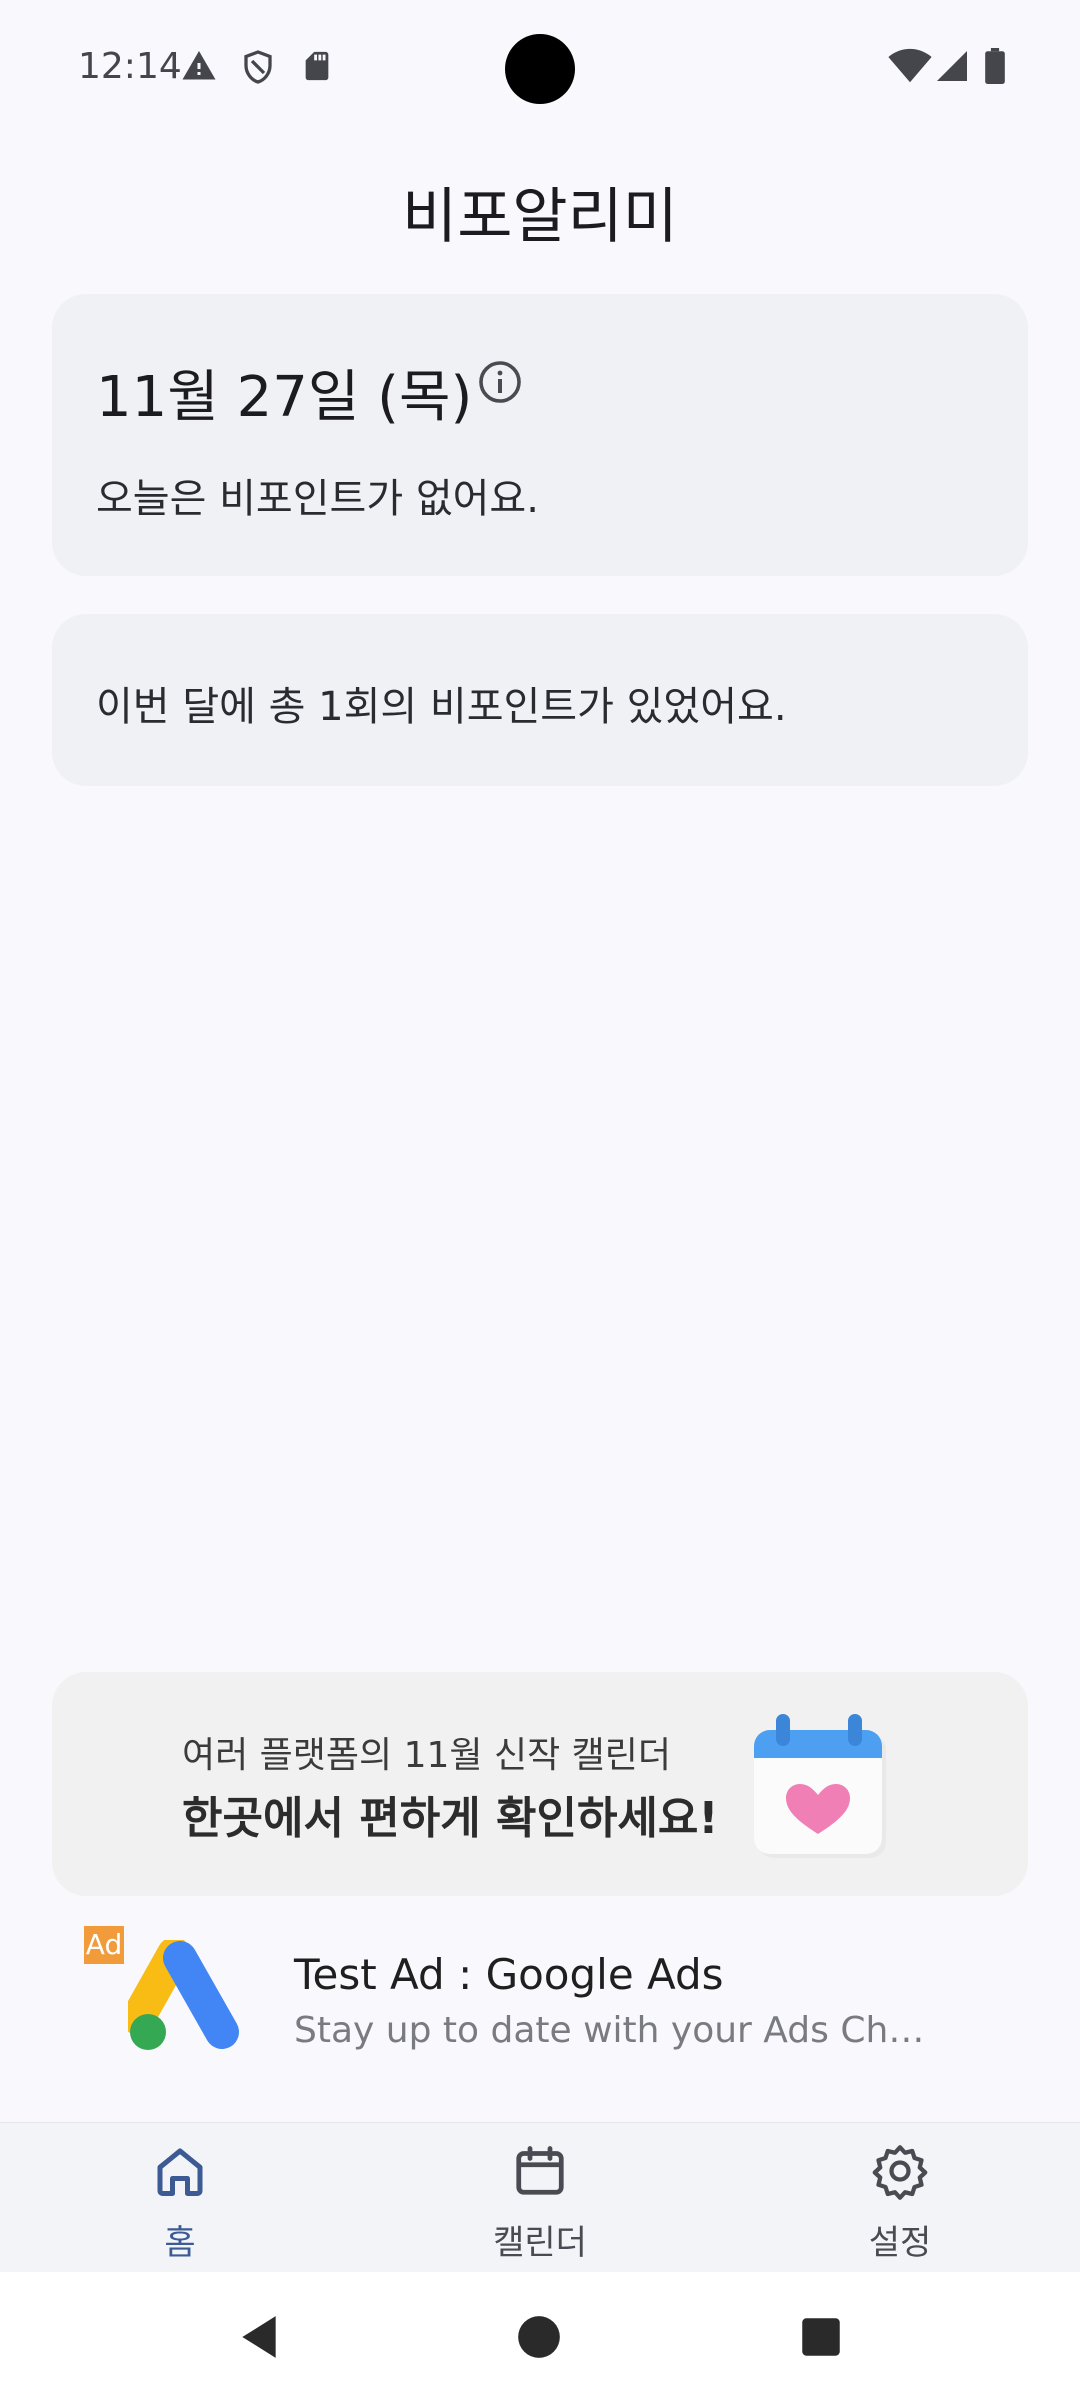  What do you see at coordinates (540, 1784) in the screenshot?
I see `promo-banner: 여러 플랫폼의 11월 신작 캘린더 한곳에서 편하게 확인하세요!` at bounding box center [540, 1784].